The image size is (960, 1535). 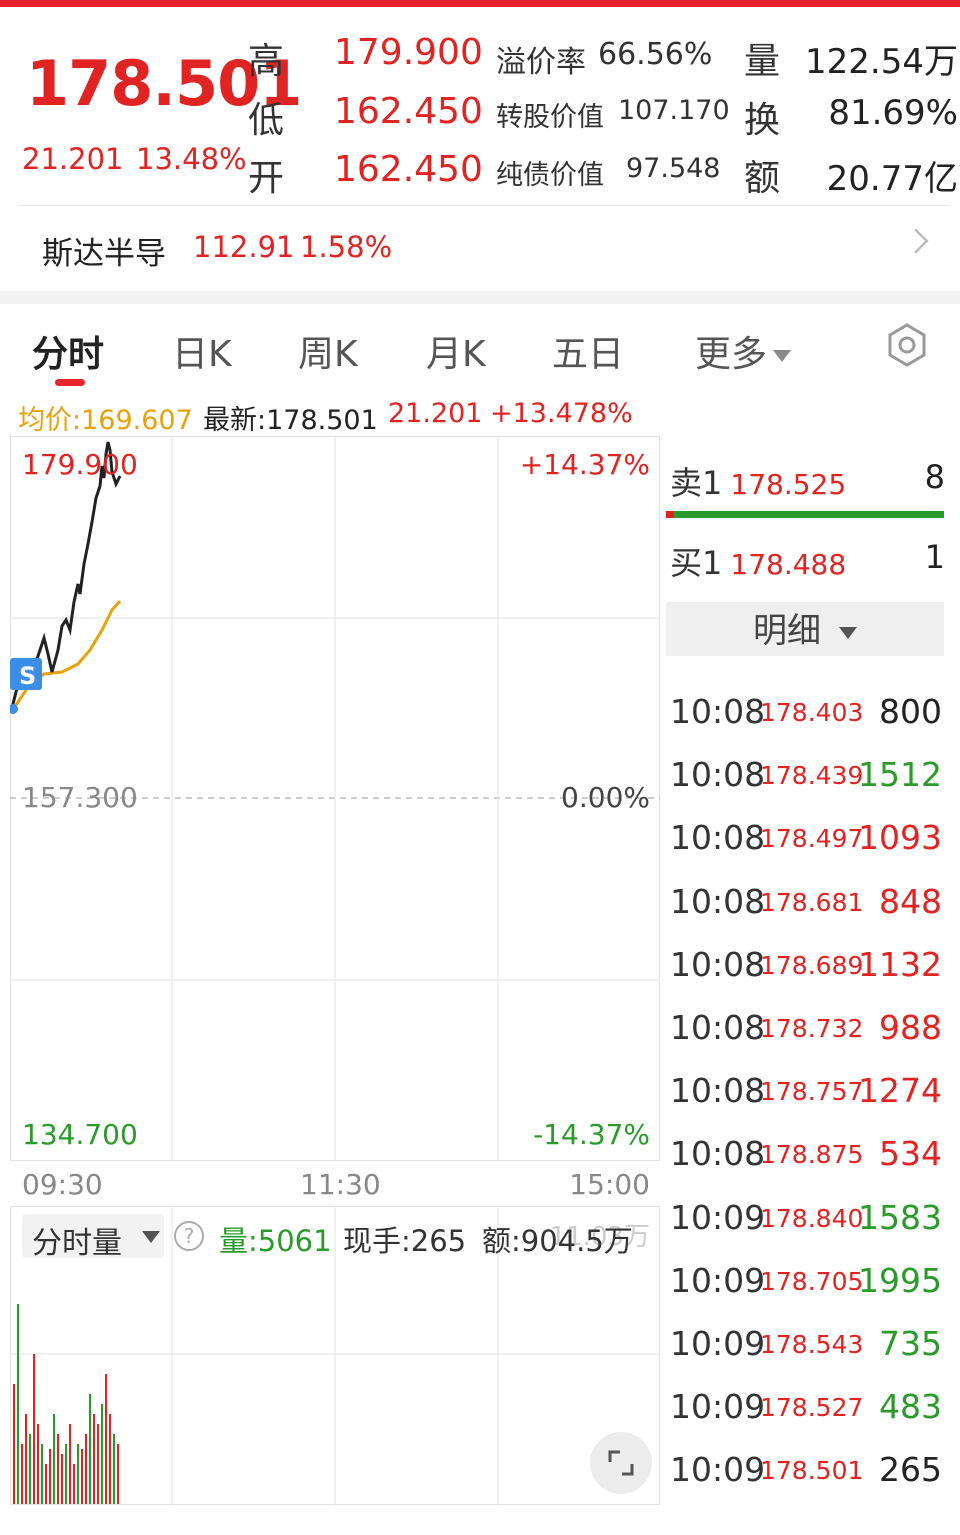 I want to click on turnover-label: 换, so click(x=762, y=120).